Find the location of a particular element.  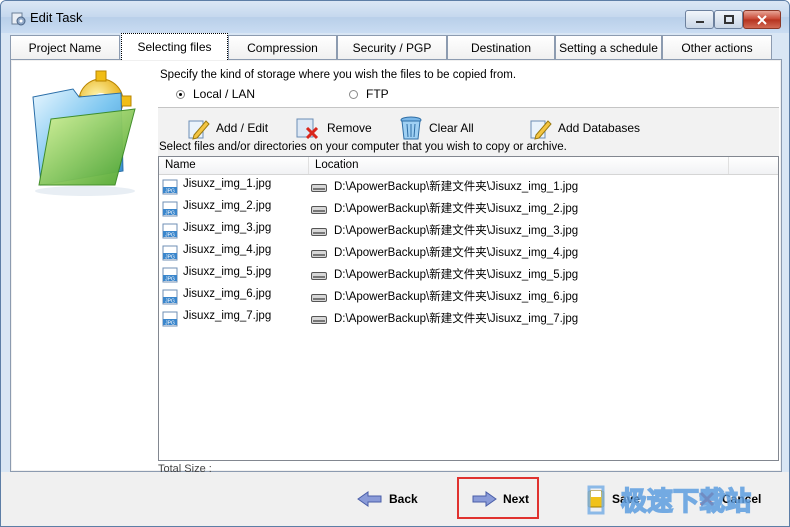

maximize-button is located at coordinates (728, 19).